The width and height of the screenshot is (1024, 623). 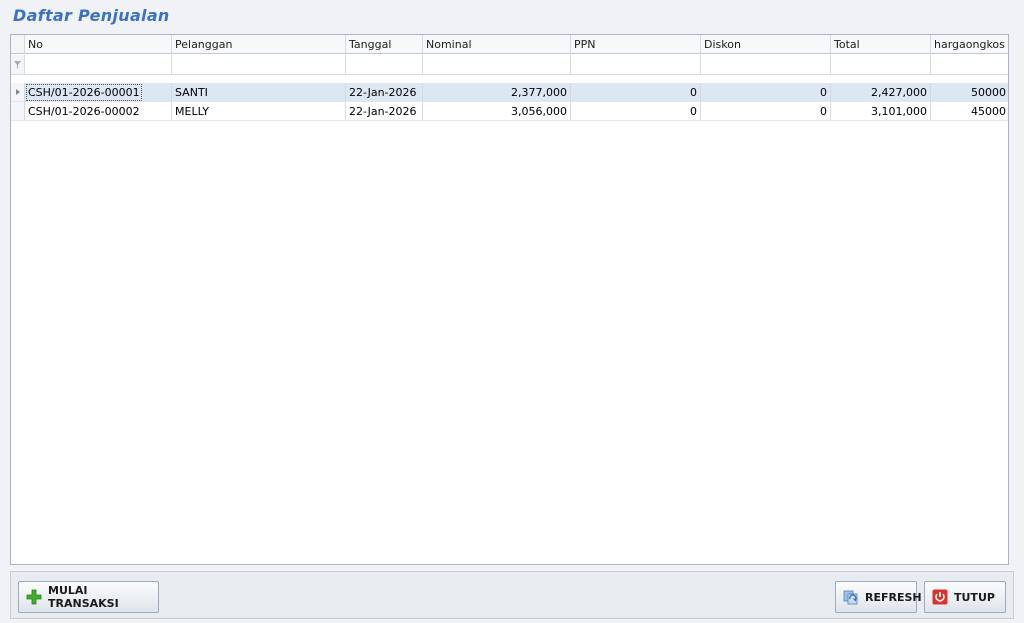 What do you see at coordinates (98, 111) in the screenshot?
I see `cell-no: CSH/01-2026-00002` at bounding box center [98, 111].